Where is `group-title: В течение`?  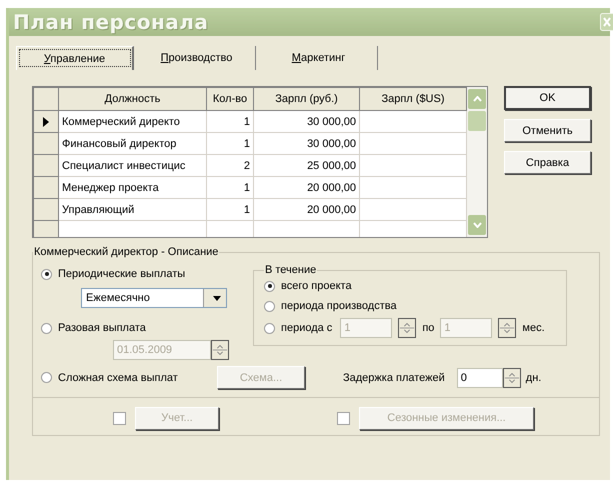 group-title: В течение is located at coordinates (291, 270).